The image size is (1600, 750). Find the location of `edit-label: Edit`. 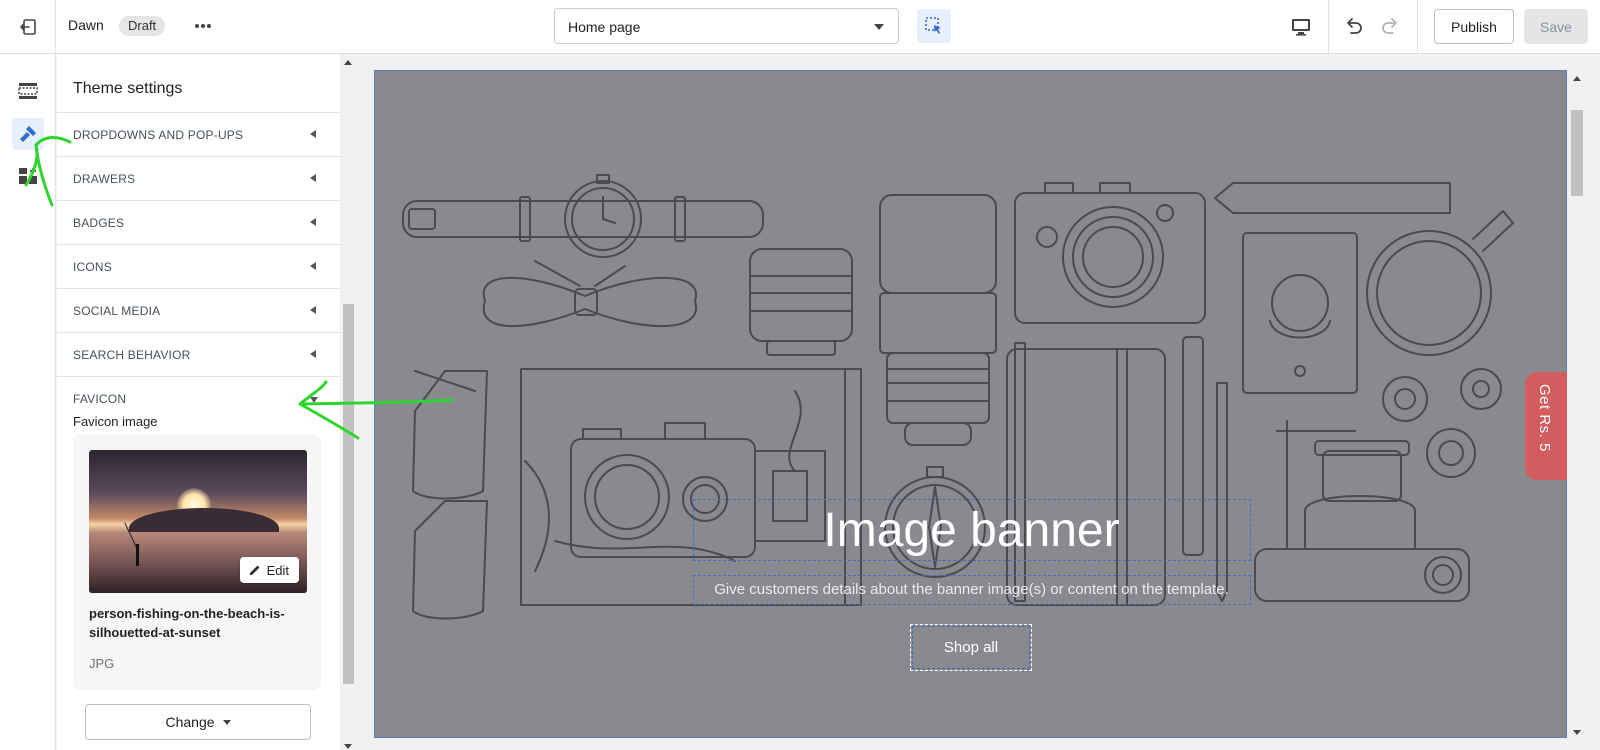

edit-label: Edit is located at coordinates (277, 570).